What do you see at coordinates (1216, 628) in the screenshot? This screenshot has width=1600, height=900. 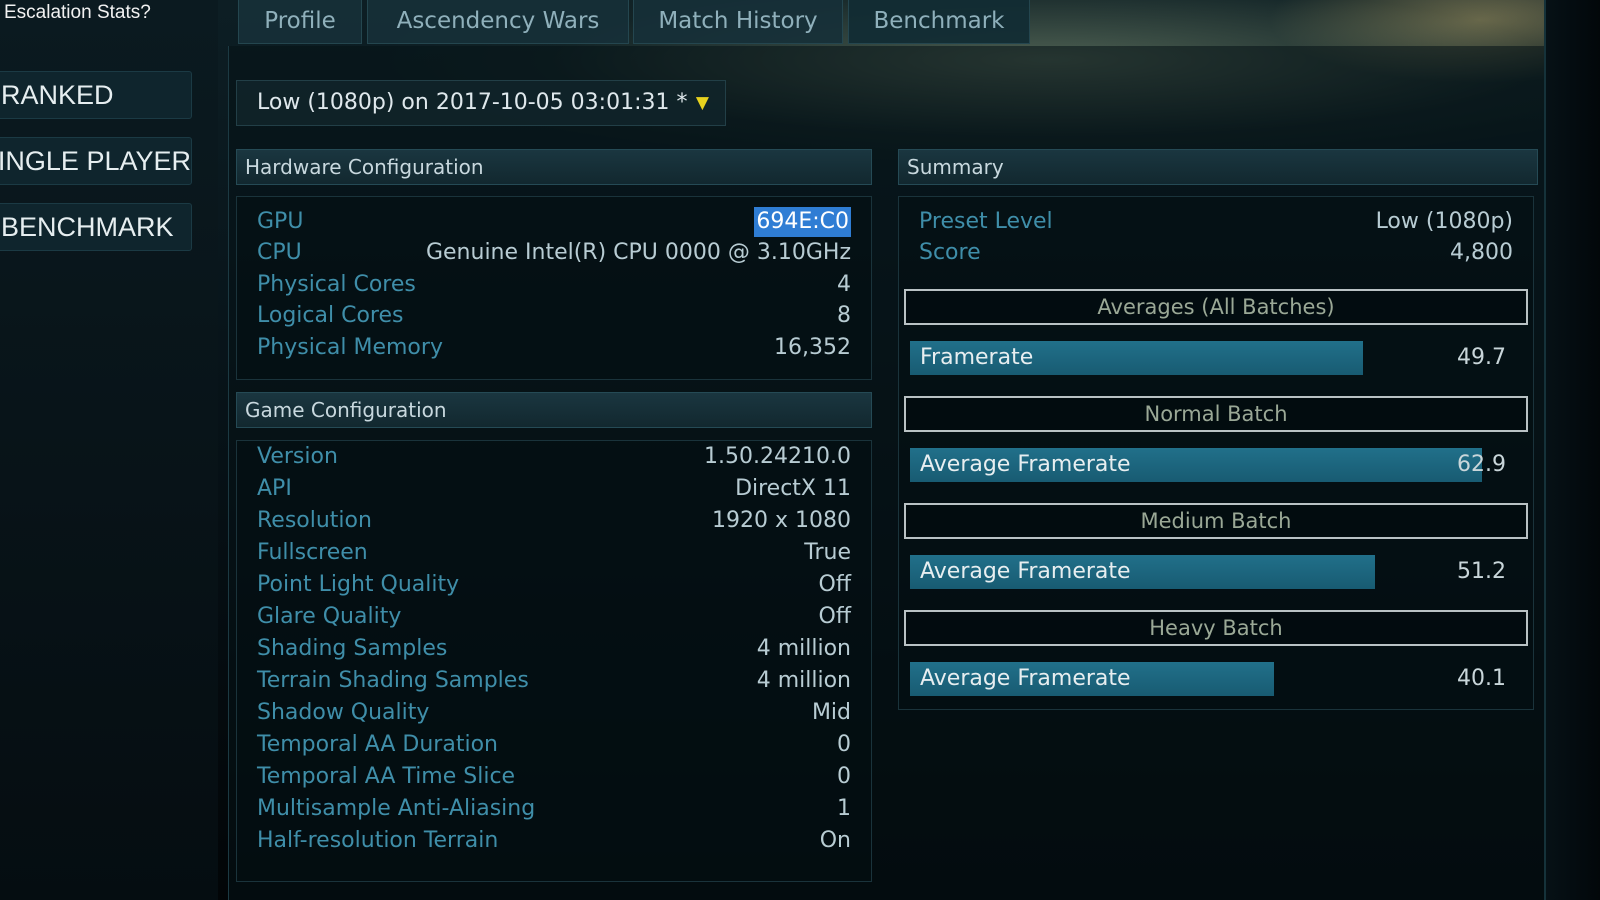 I see `batch-header-heavy: Heavy Batch` at bounding box center [1216, 628].